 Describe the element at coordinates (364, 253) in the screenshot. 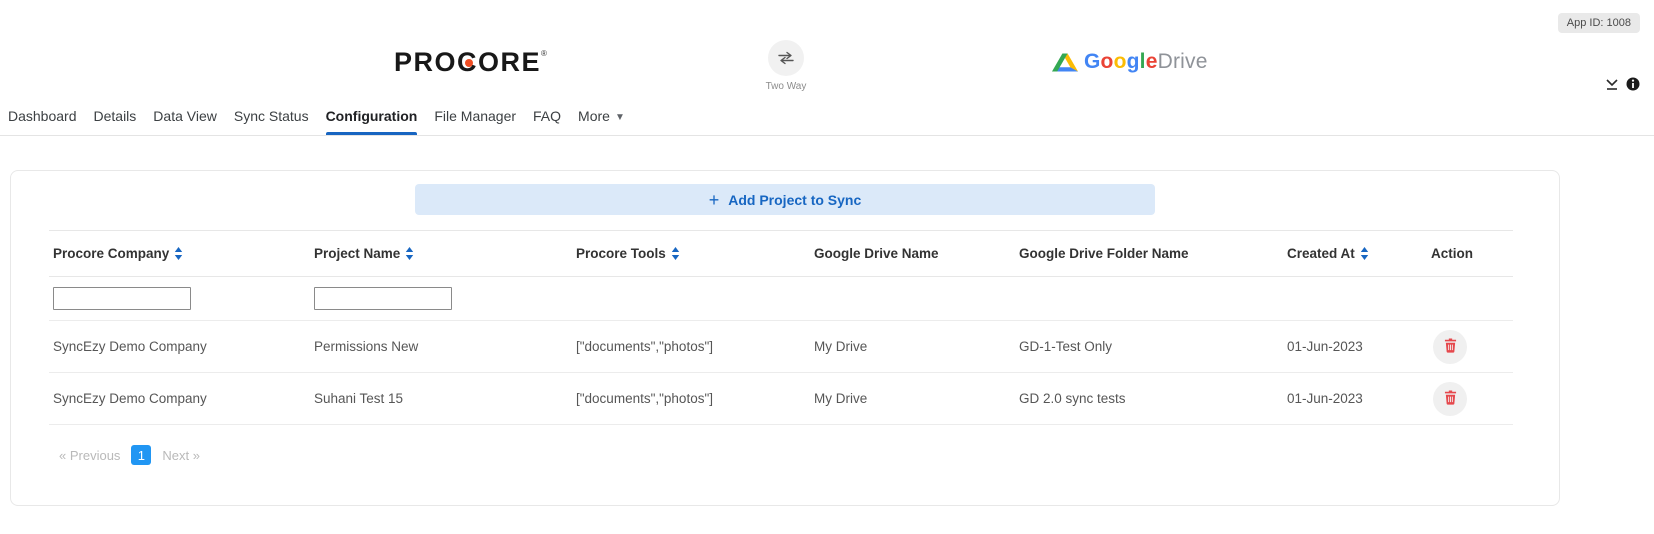

I see `column-header-project-name: Project Name` at that location.